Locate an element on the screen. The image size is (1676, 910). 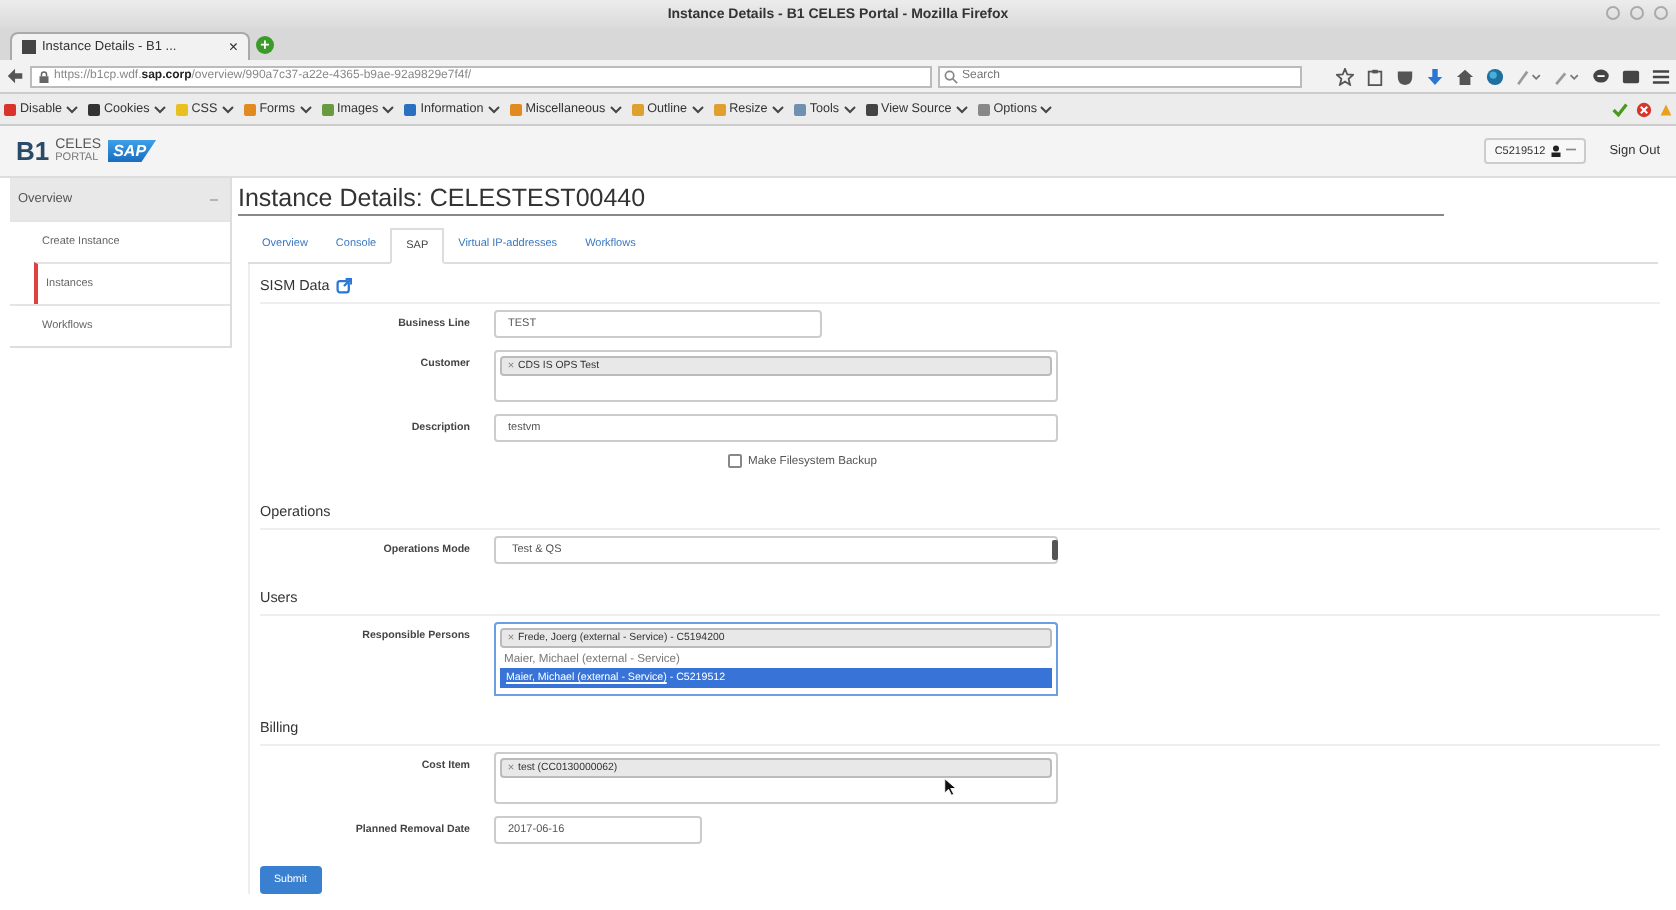
screen-icon is located at coordinates (1631, 76).